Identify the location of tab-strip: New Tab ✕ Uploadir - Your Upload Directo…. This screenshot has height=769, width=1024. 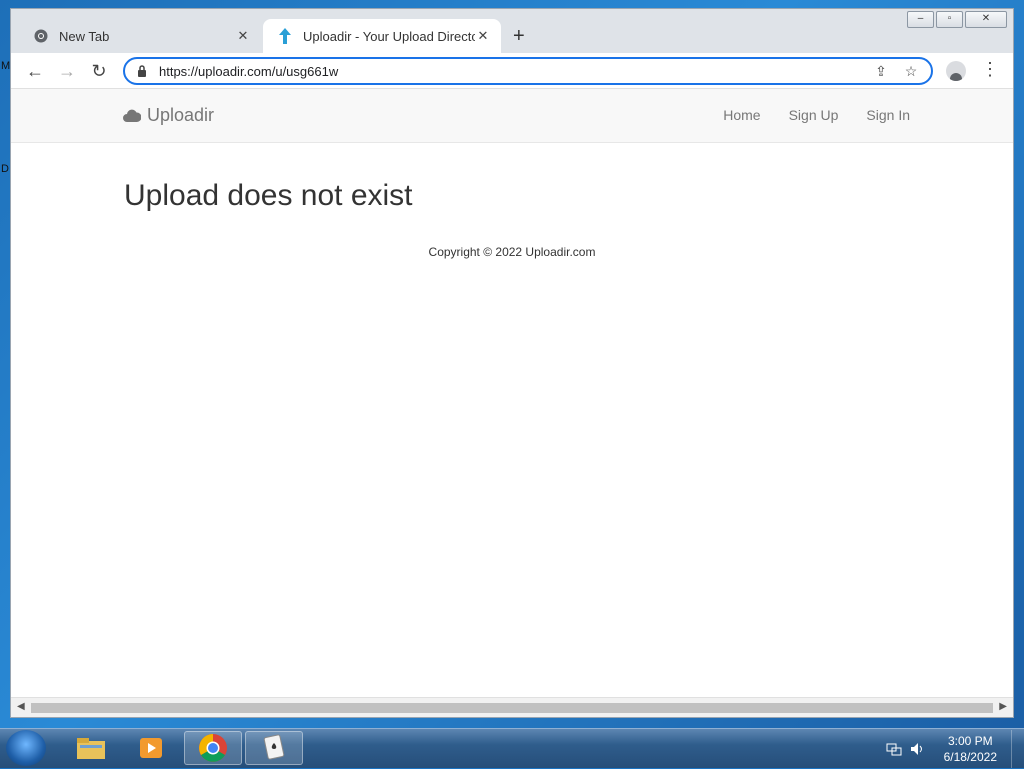
(512, 36).